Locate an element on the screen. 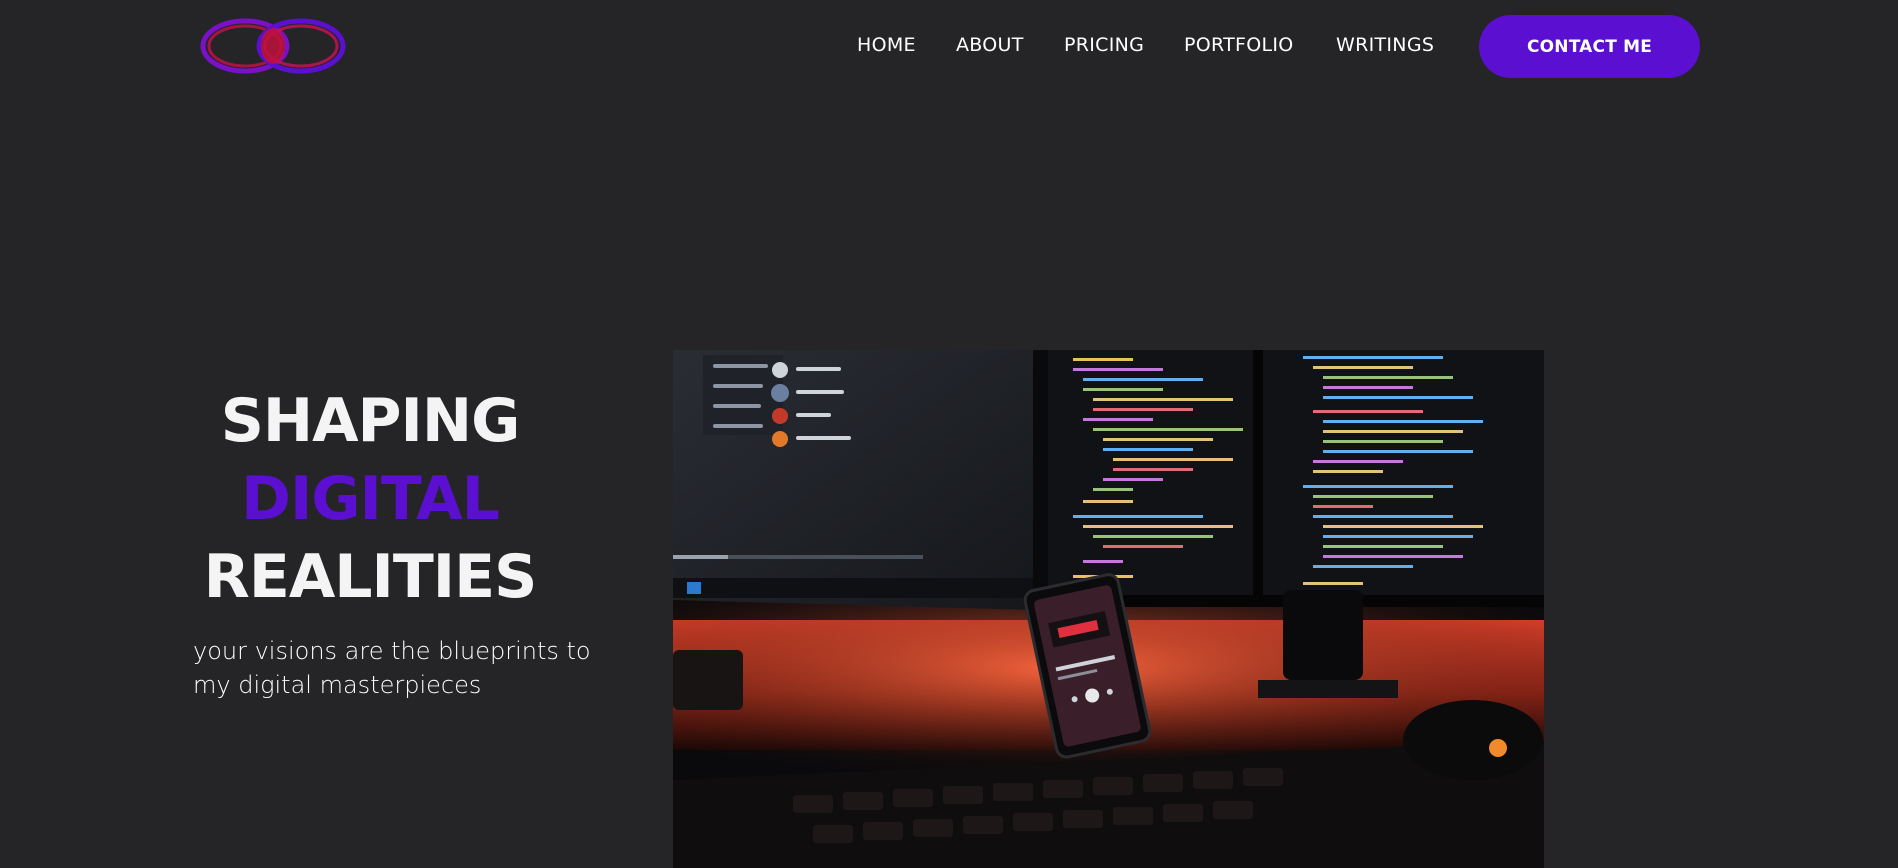 The width and height of the screenshot is (1898, 868). hero-title-line-2: DIGITAL is located at coordinates (370, 499).